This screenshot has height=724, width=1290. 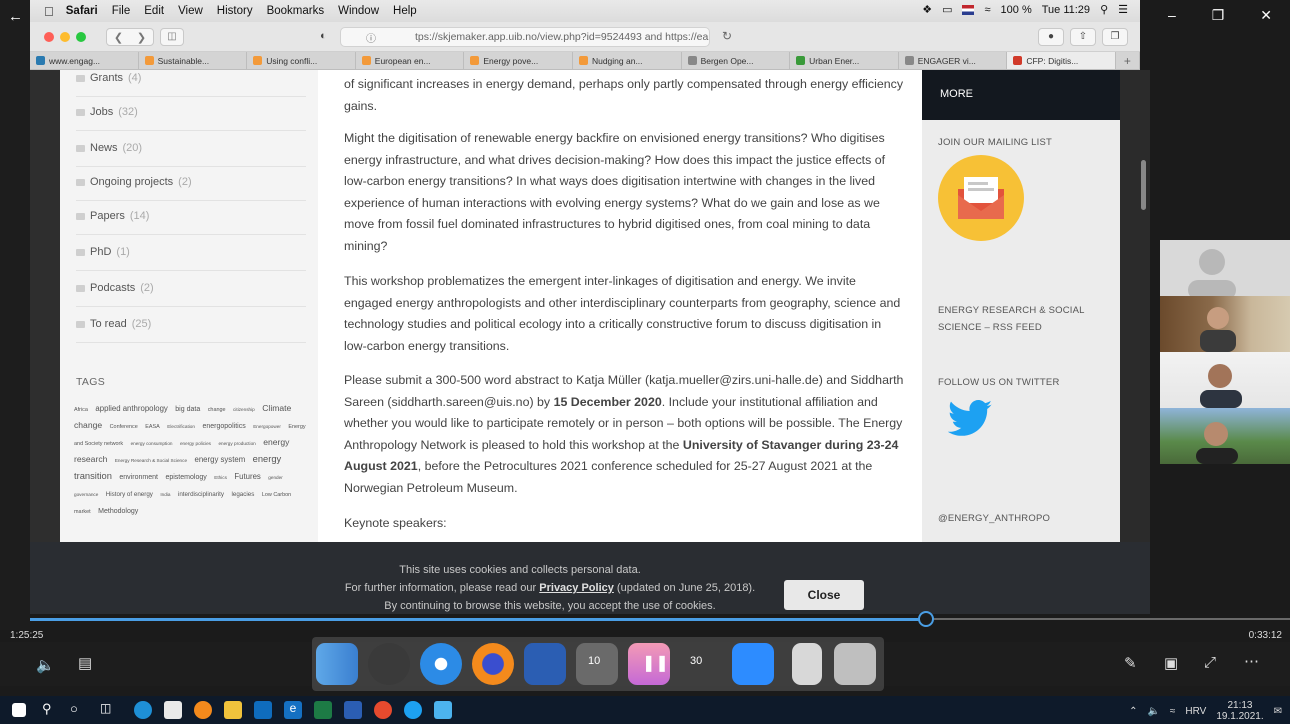 What do you see at coordinates (217, 410) in the screenshot?
I see `tag-link: change` at bounding box center [217, 410].